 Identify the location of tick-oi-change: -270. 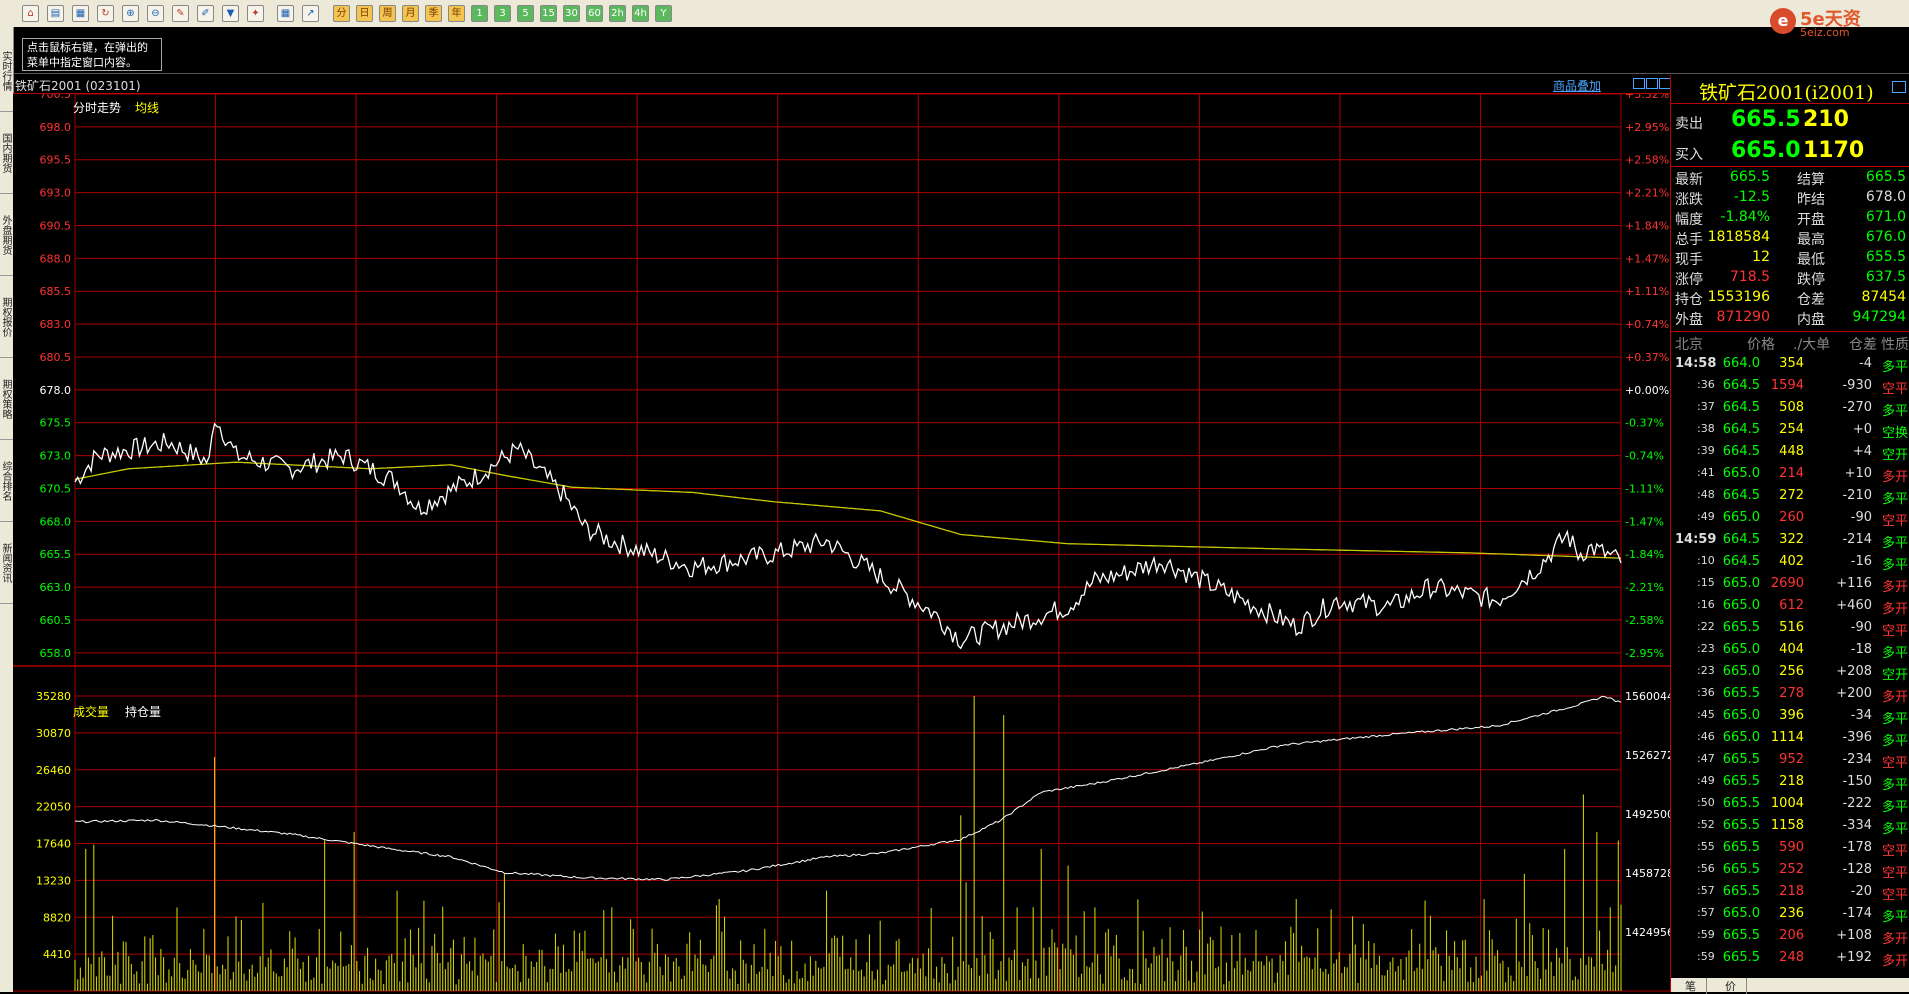
(1857, 407).